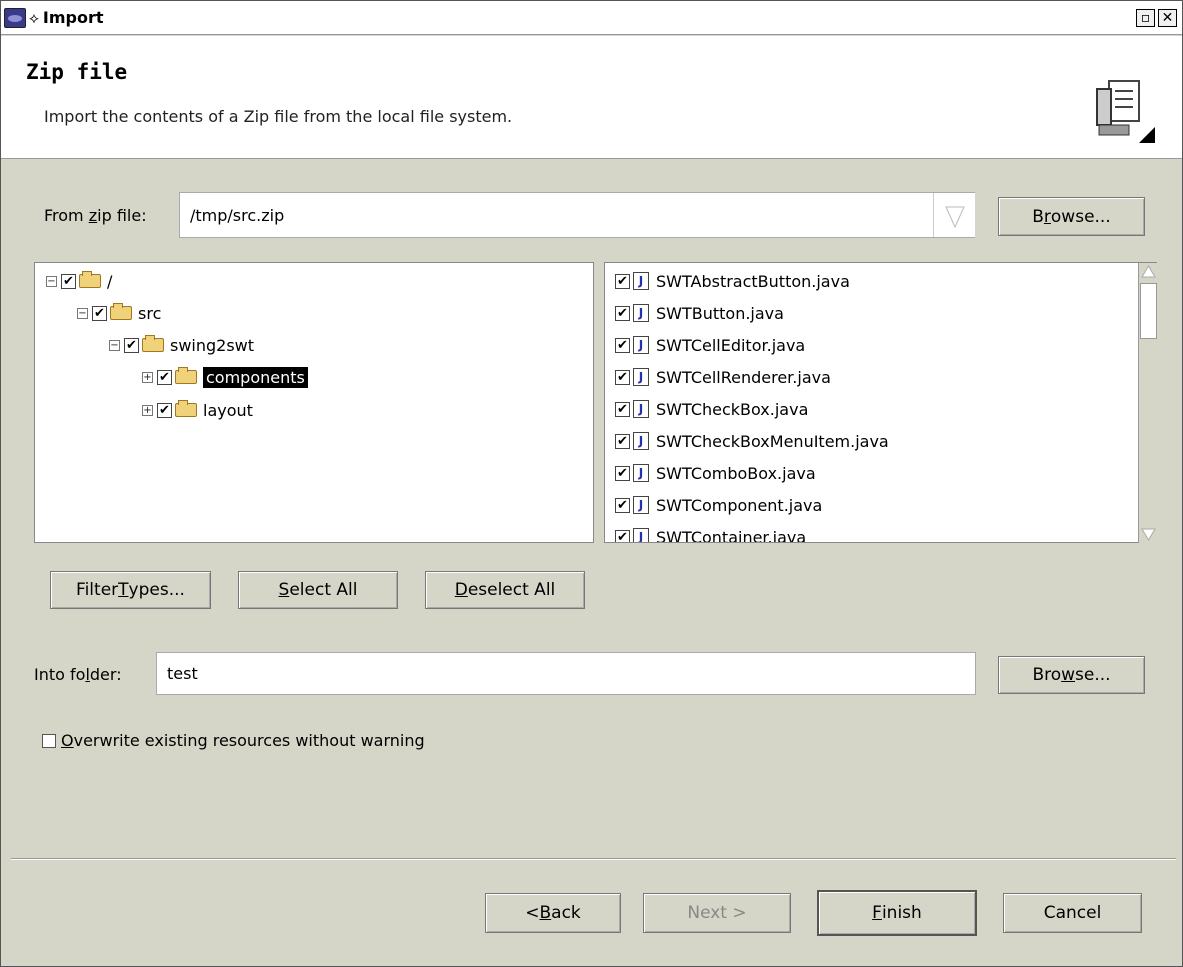  I want to click on scroll-thumb, so click(1148, 311).